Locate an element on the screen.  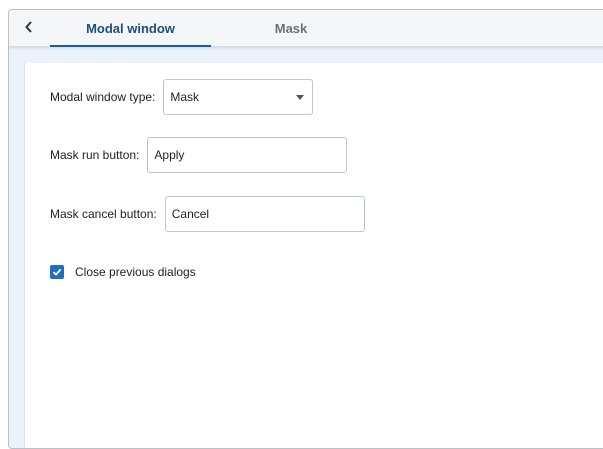
tab-mask-label: Mask is located at coordinates (291, 28).